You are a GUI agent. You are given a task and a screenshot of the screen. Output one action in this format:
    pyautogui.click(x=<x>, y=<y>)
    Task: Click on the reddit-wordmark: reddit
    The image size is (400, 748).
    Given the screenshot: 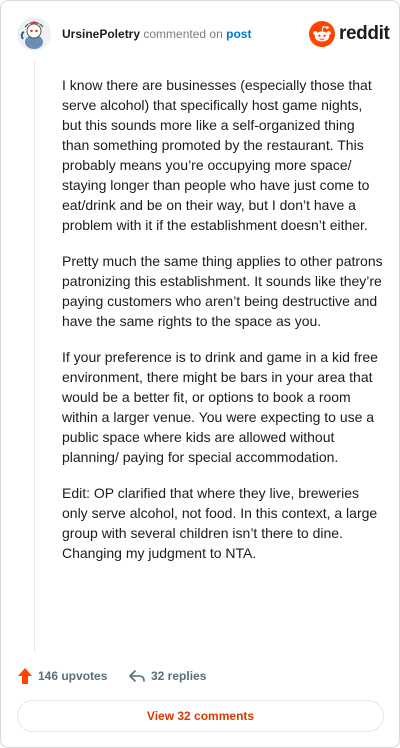 What is the action you would take?
    pyautogui.click(x=364, y=33)
    